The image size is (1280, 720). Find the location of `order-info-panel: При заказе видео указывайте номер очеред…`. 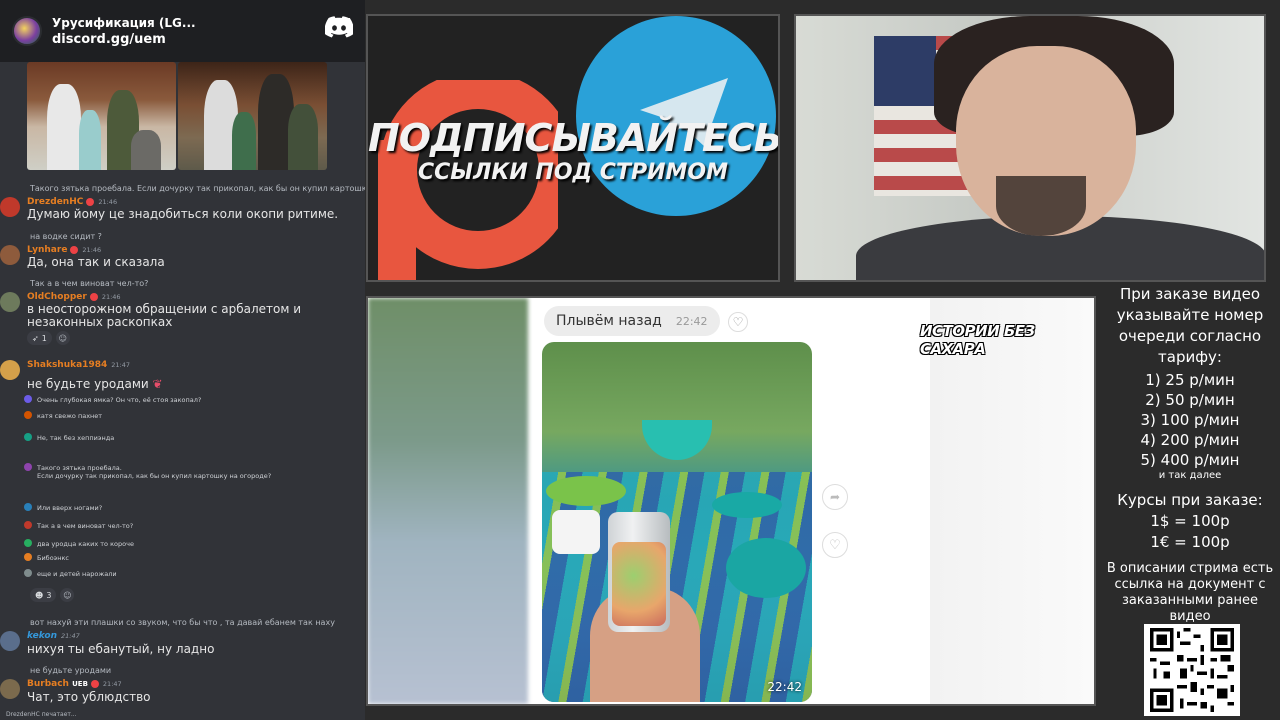

order-info-panel: При заказе видео указывайте номер очеред… is located at coordinates (1190, 502).